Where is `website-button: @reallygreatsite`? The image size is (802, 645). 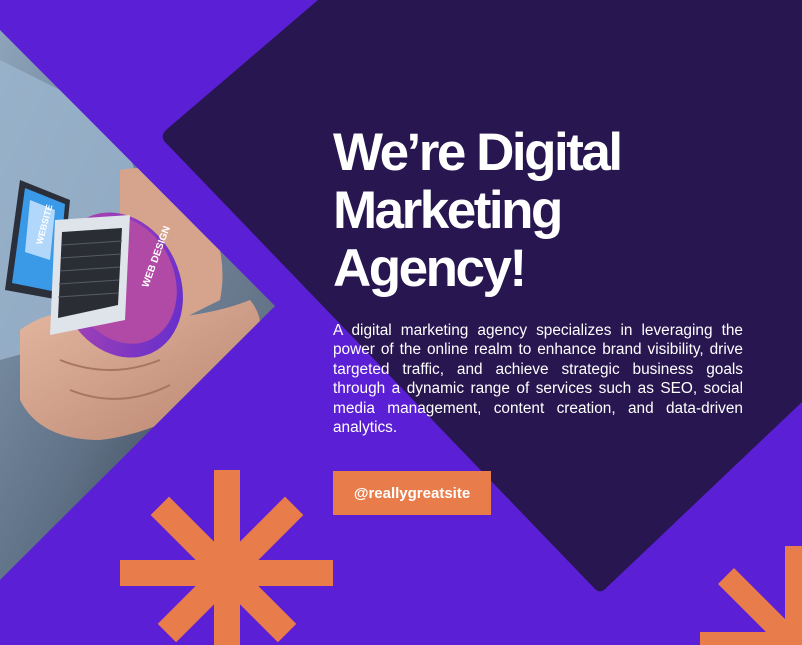
website-button: @reallygreatsite is located at coordinates (412, 493).